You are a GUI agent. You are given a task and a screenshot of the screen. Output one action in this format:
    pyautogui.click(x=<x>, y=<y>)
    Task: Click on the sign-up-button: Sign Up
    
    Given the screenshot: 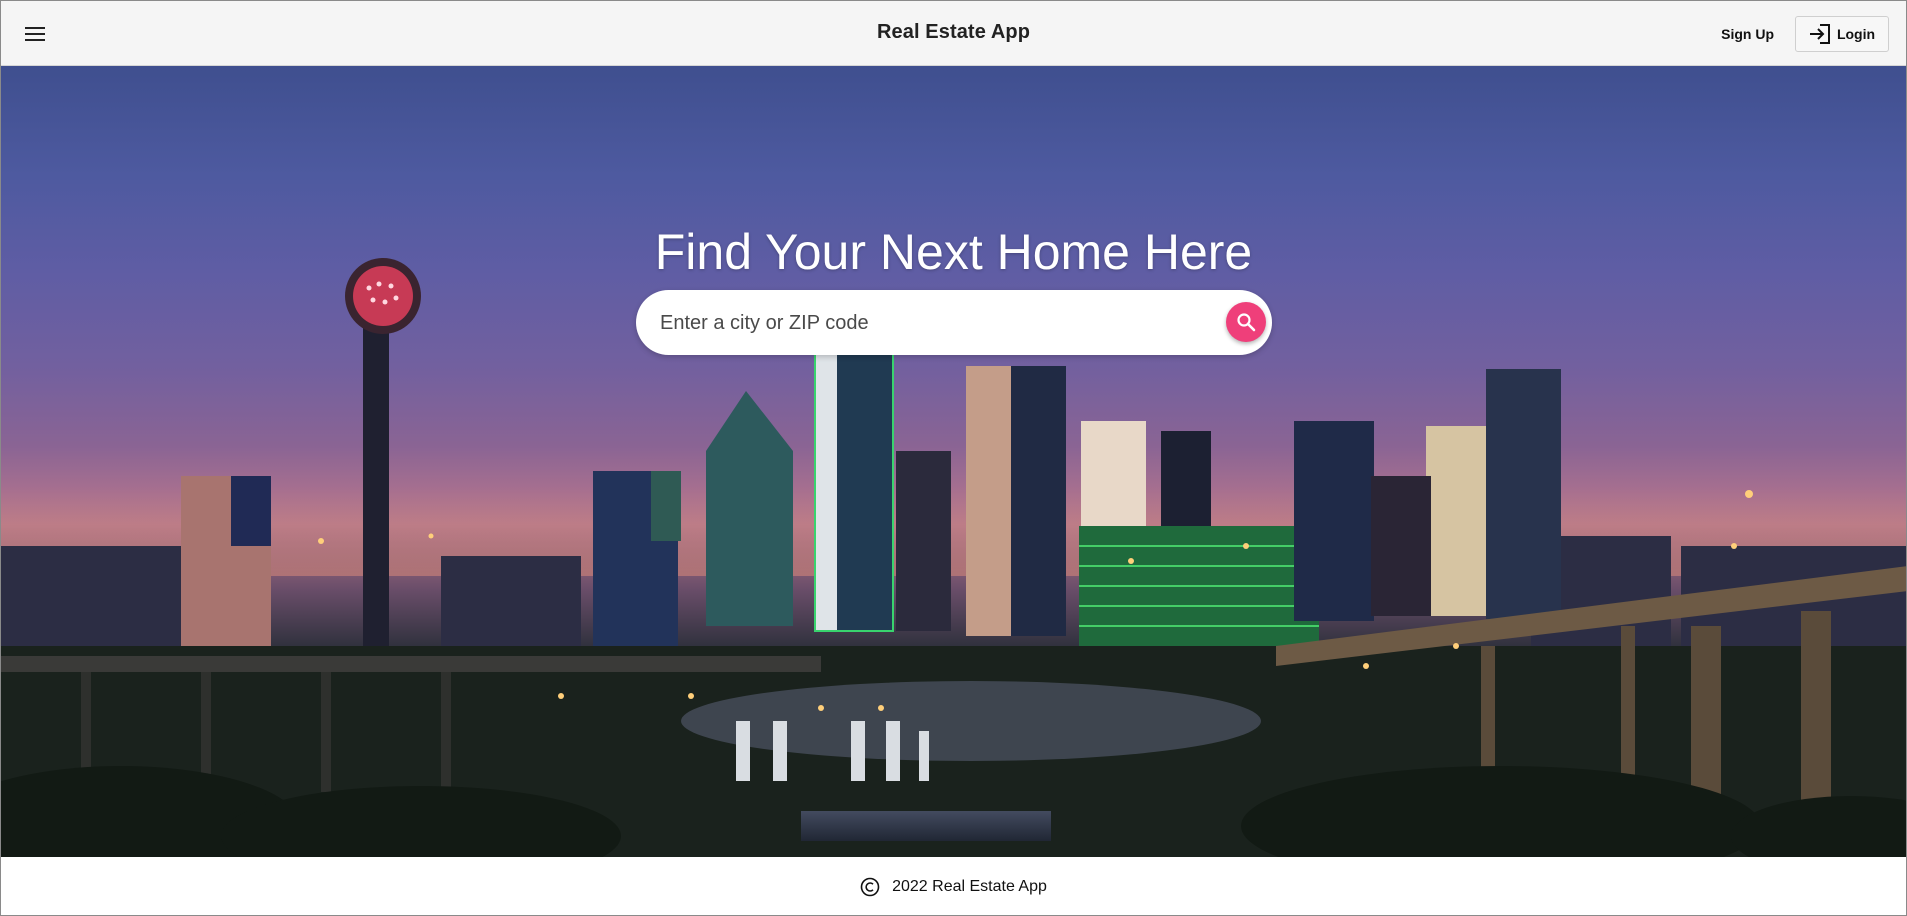 What is the action you would take?
    pyautogui.click(x=1747, y=34)
    